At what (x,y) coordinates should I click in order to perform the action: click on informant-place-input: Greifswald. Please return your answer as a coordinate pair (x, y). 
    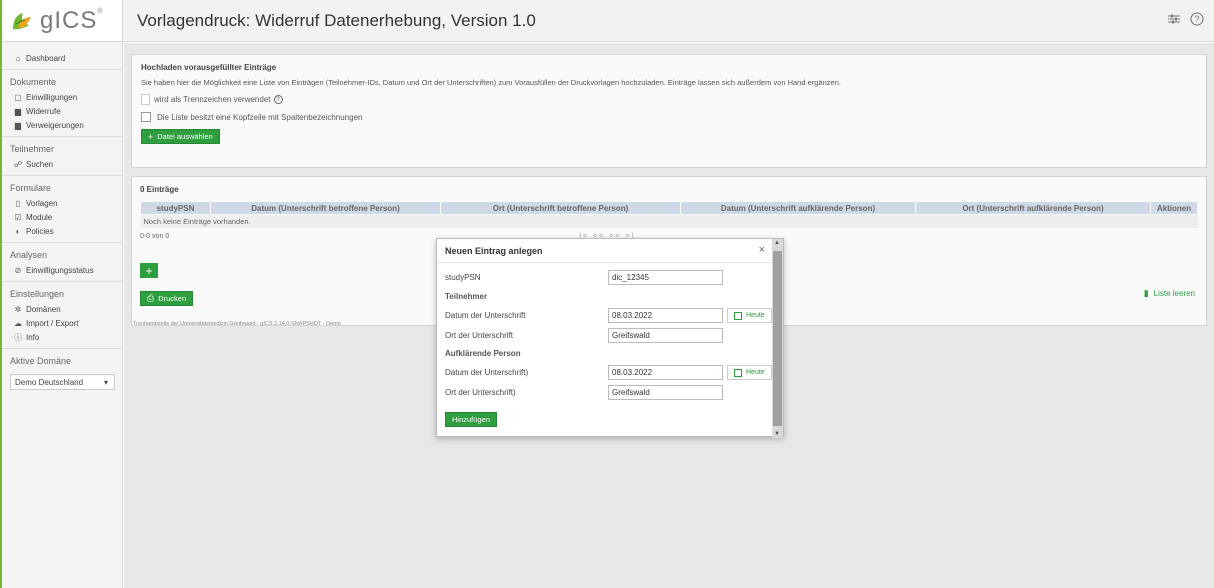
    Looking at the image, I should click on (665, 392).